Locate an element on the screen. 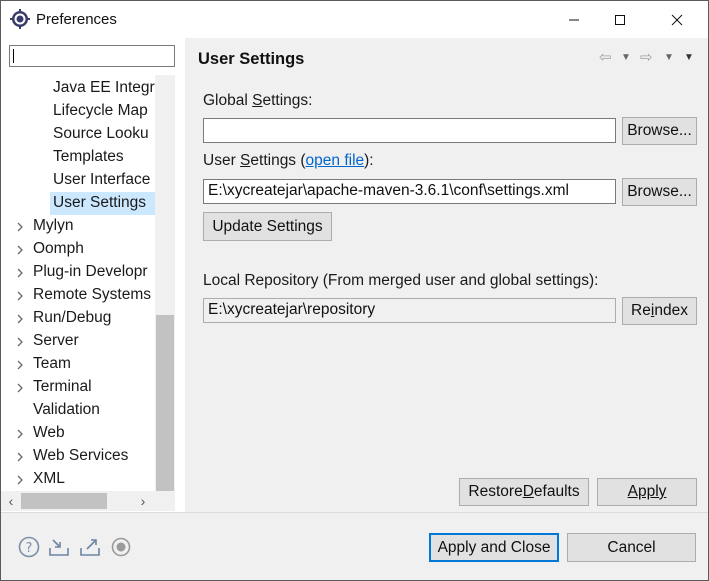 The width and height of the screenshot is (709, 581). tree-item: Plug-in Developr is located at coordinates (78, 272).